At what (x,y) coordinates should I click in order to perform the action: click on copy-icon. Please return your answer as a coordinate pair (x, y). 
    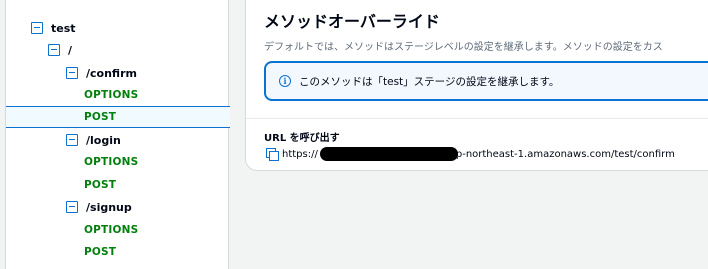
    Looking at the image, I should click on (272, 154).